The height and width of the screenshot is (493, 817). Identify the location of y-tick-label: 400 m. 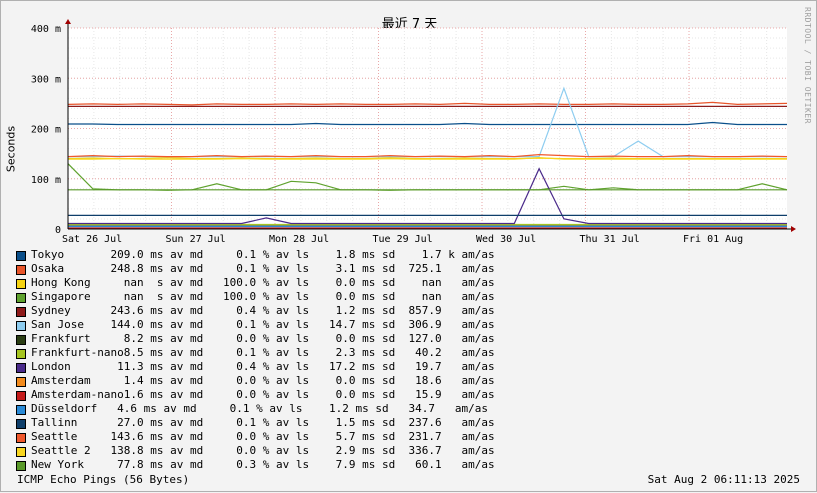
(46, 29).